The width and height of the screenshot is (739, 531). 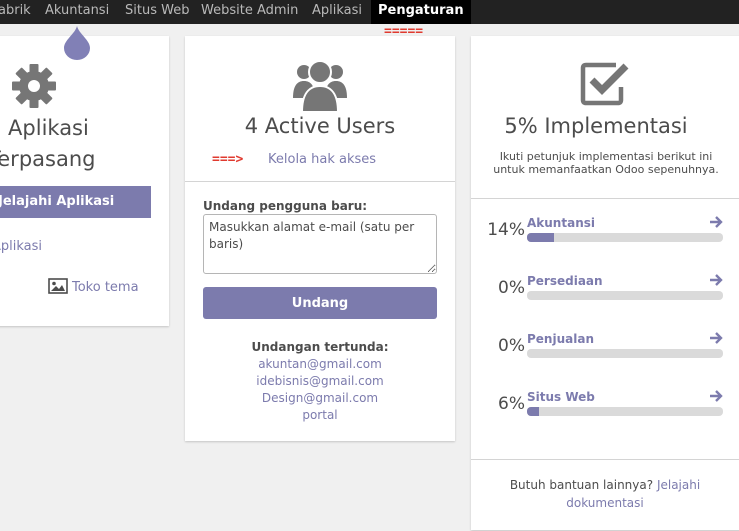 I want to click on browse-apps-button: Jelajahi Aplikasi, so click(x=75, y=202).